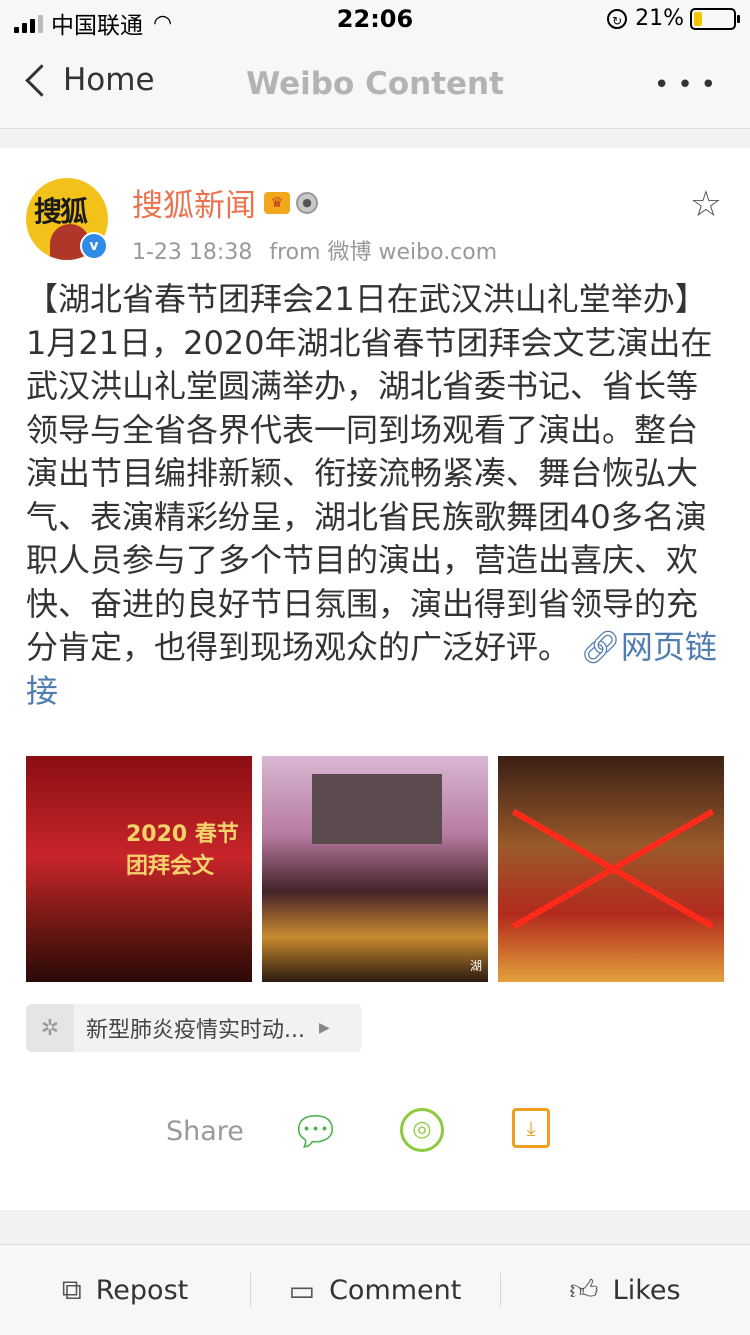 This screenshot has width=750, height=1335. I want to click on share-label: Share, so click(205, 1131).